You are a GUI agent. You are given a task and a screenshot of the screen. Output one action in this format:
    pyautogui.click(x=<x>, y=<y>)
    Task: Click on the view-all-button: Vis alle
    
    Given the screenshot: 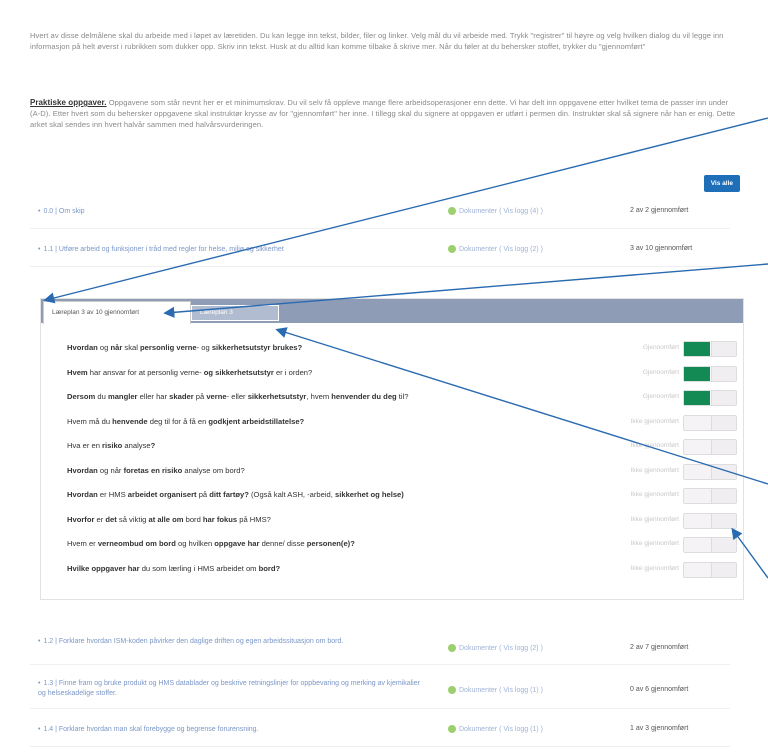 What is the action you would take?
    pyautogui.click(x=721, y=183)
    